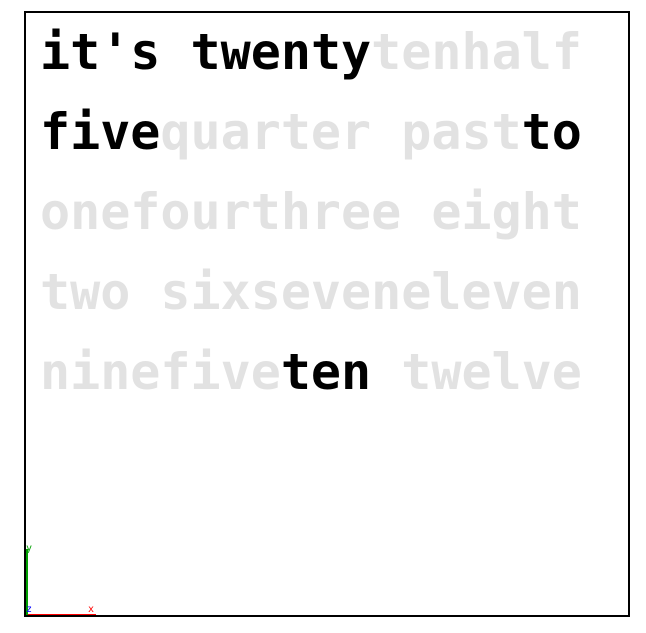 Image resolution: width=646 pixels, height=633 pixels. Describe the element at coordinates (476, 52) in the screenshot. I see `unlit-word: tenhalf` at that location.